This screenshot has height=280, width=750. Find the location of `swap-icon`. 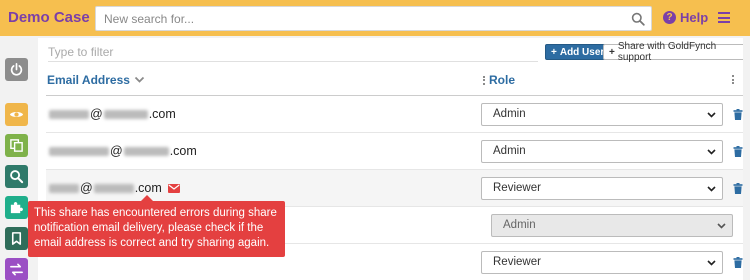

swap-icon is located at coordinates (16, 269).